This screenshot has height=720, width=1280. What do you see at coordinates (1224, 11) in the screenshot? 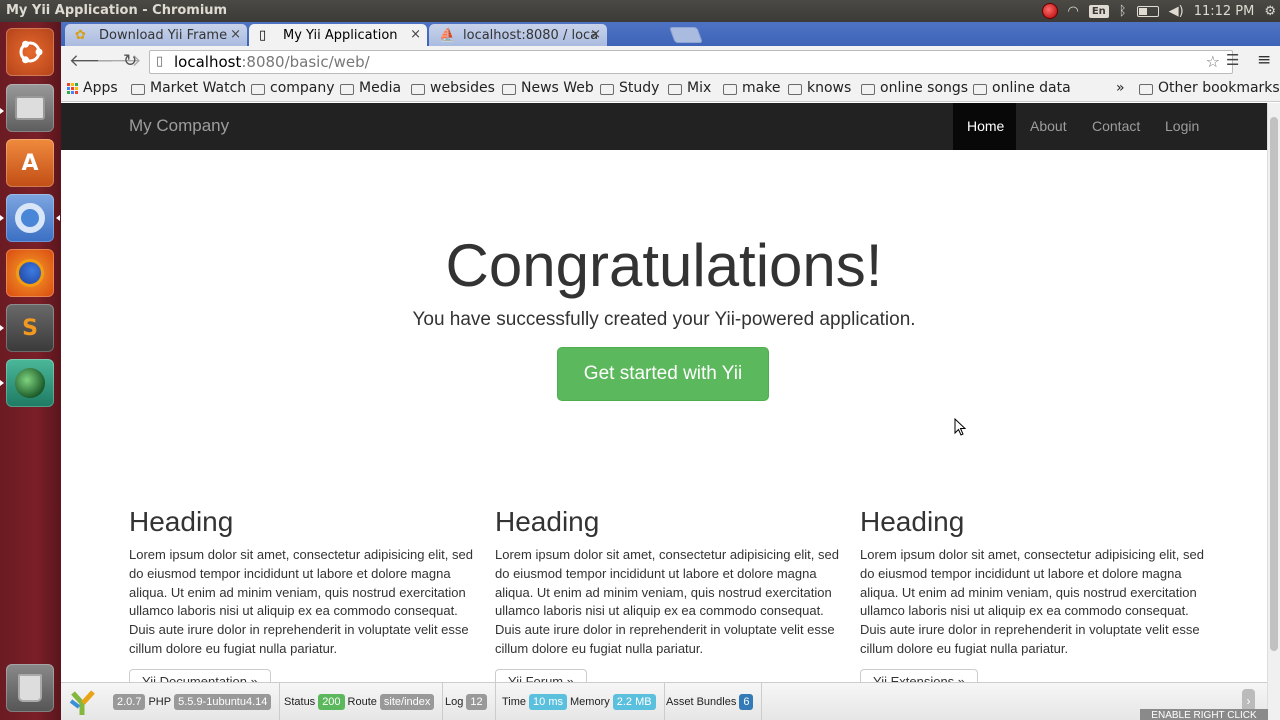
I see `clock: 11:12 PM` at bounding box center [1224, 11].